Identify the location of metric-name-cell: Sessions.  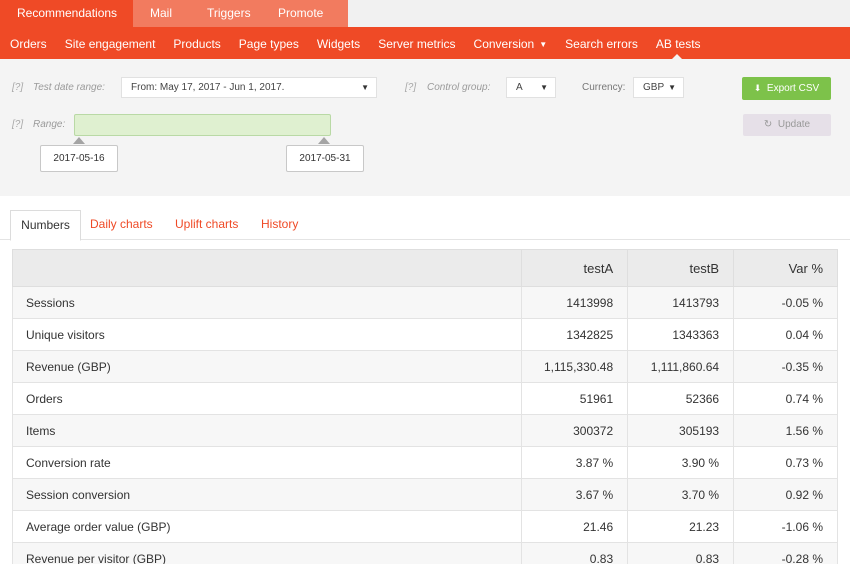
(267, 302).